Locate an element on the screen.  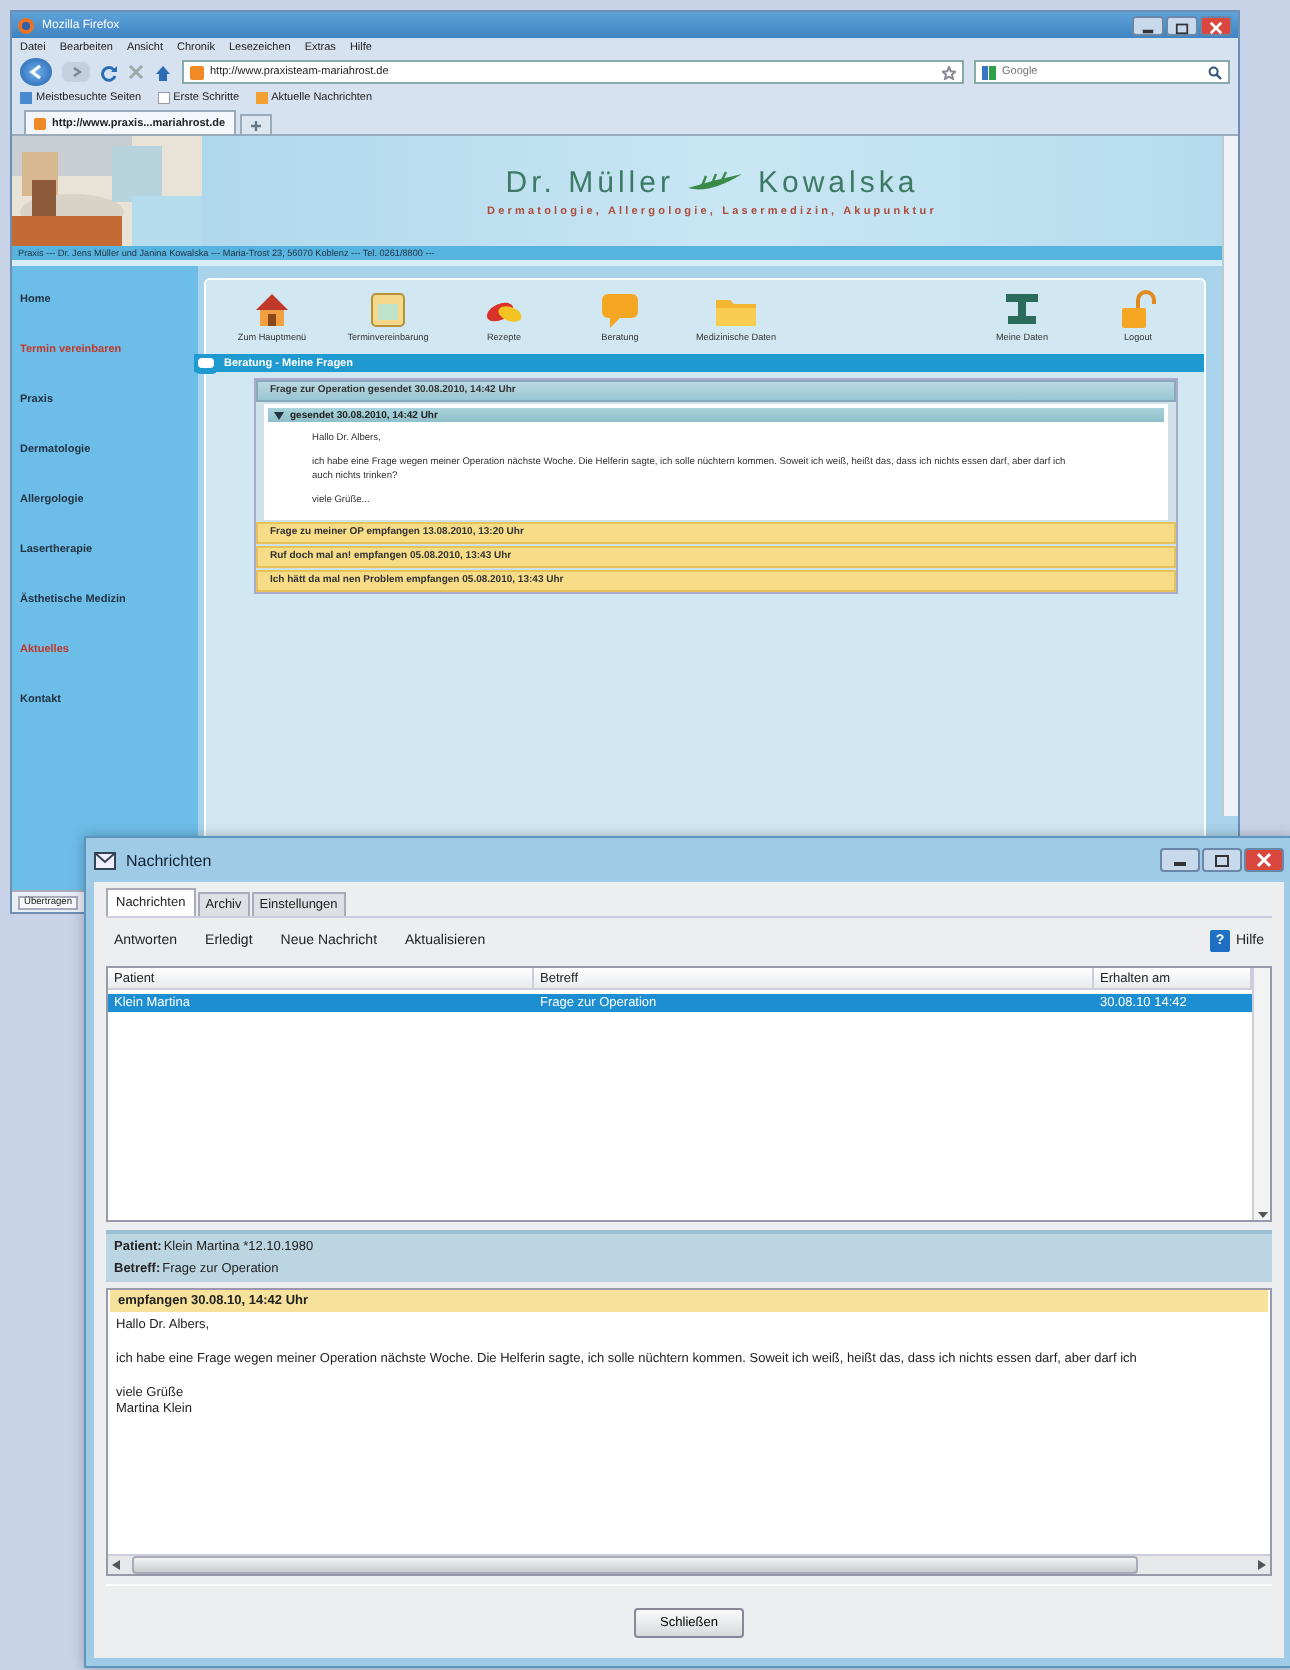
home-icon is located at coordinates (163, 72).